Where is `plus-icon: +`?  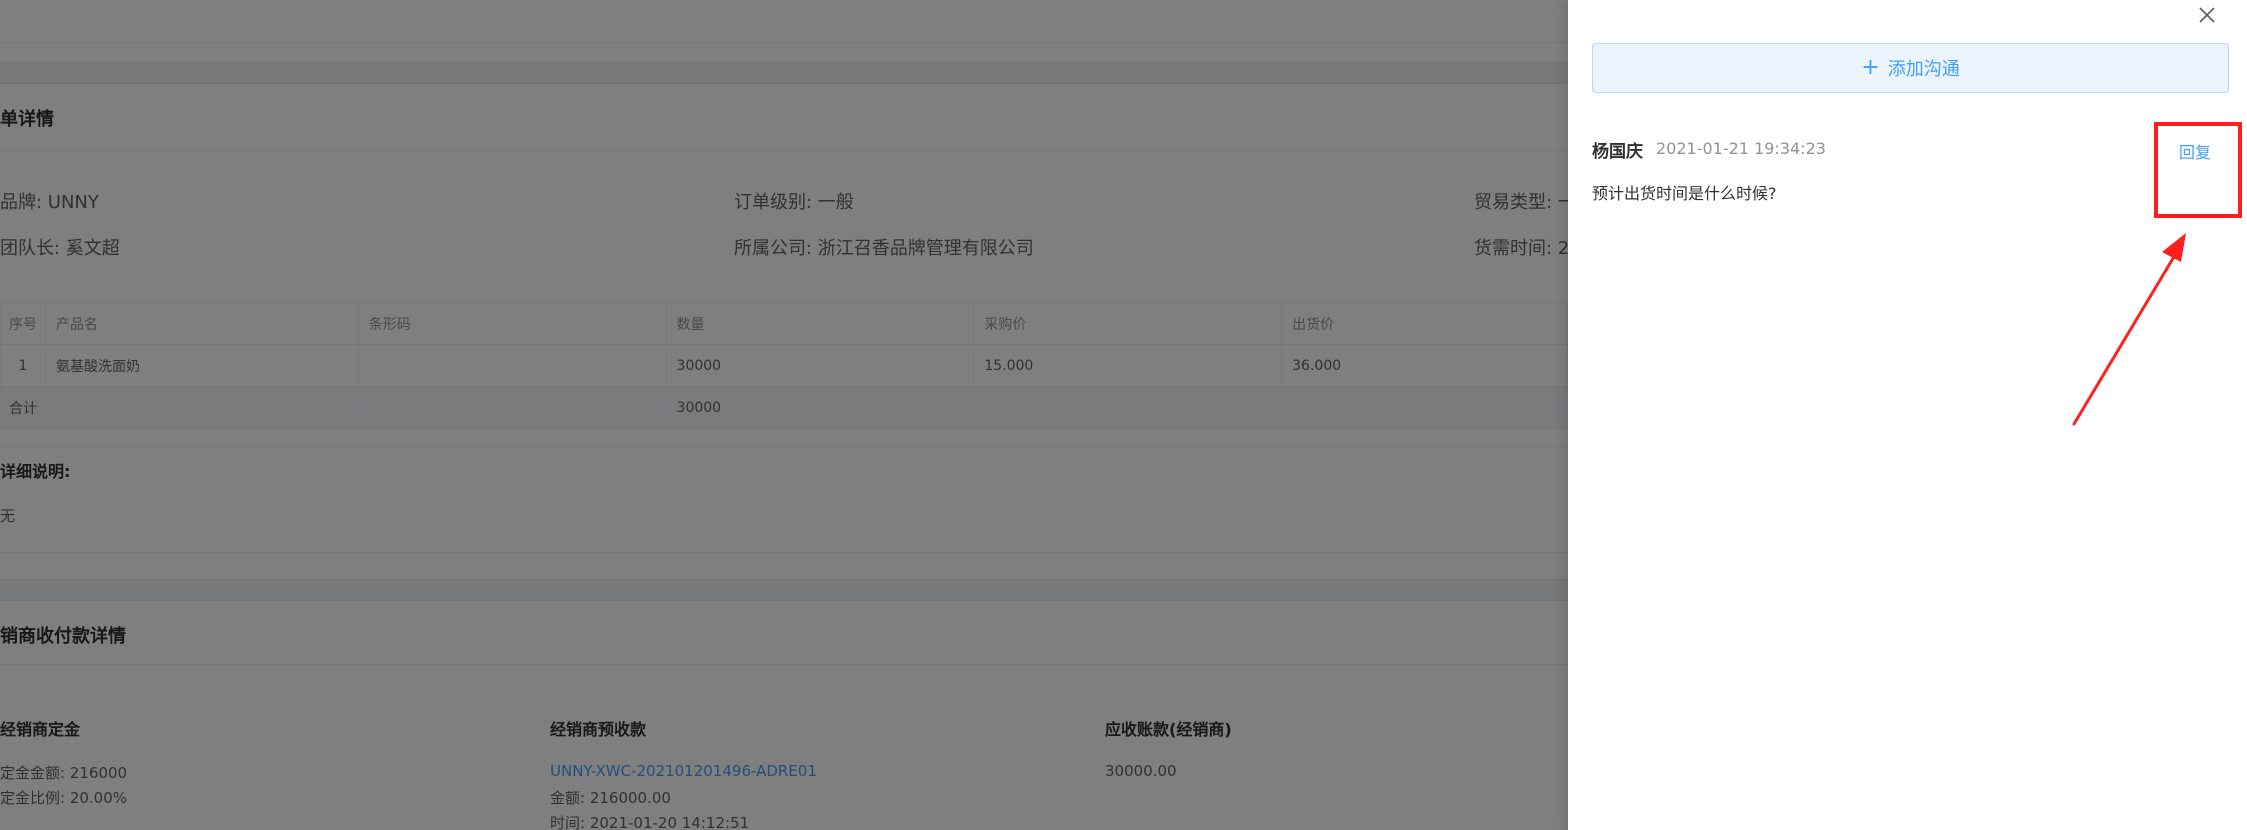
plus-icon: + is located at coordinates (1870, 67).